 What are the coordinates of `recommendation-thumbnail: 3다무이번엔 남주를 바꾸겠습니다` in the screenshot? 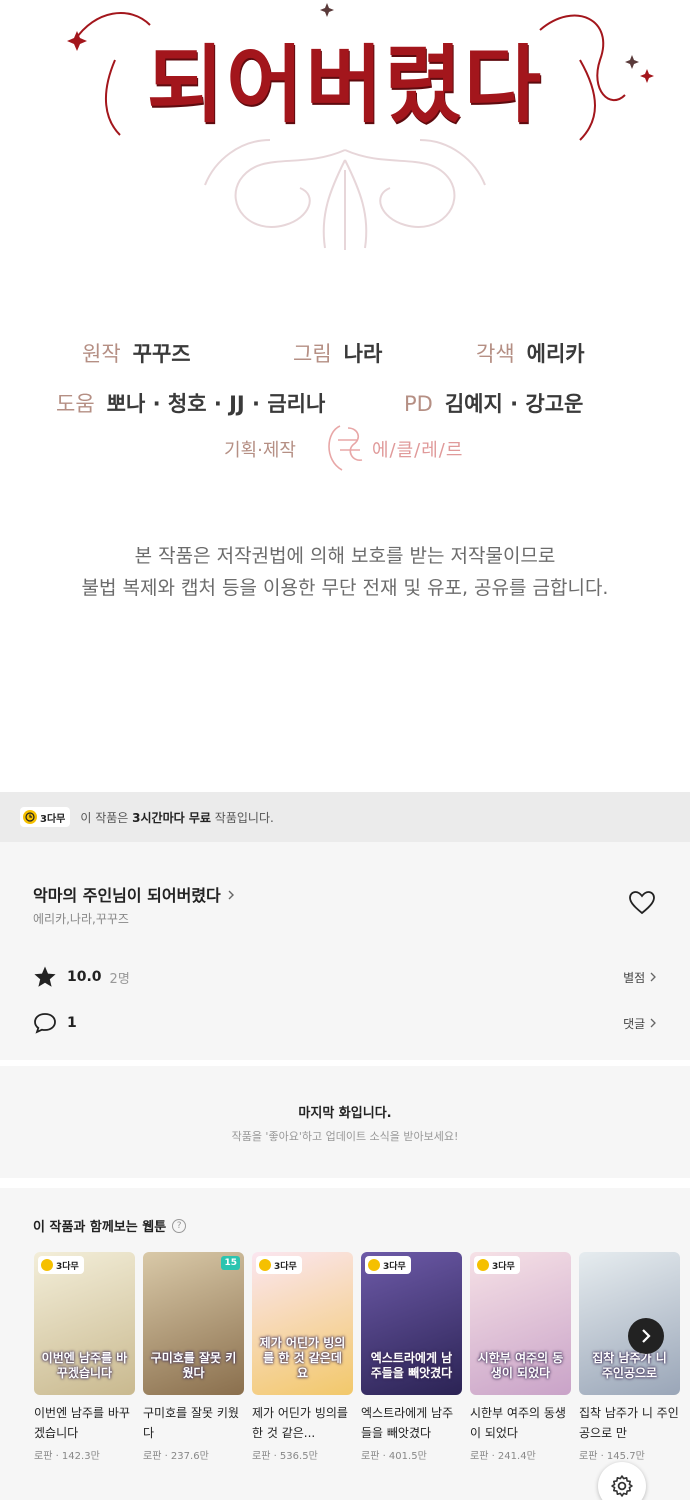 It's located at (84, 1323).